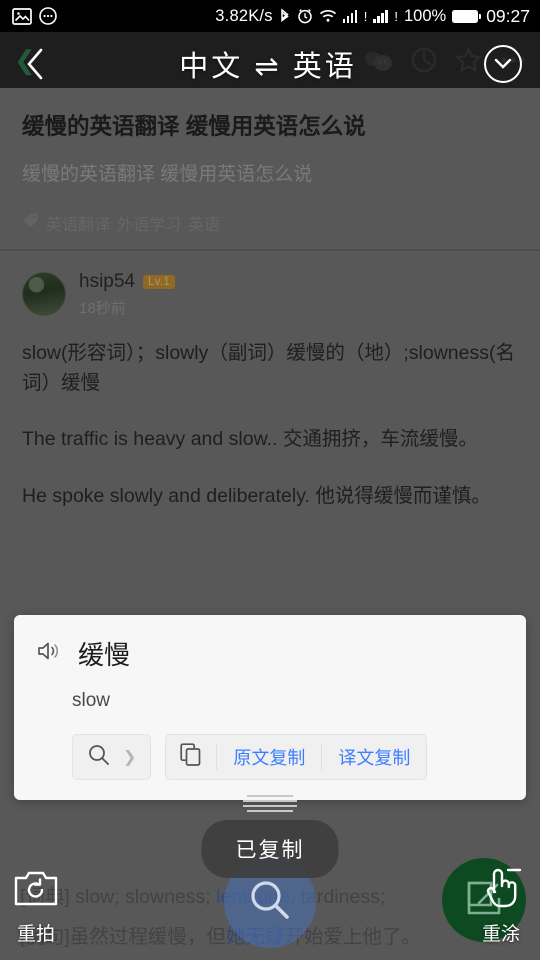  What do you see at coordinates (270, 849) in the screenshot?
I see `toast-copied: 已复制` at bounding box center [270, 849].